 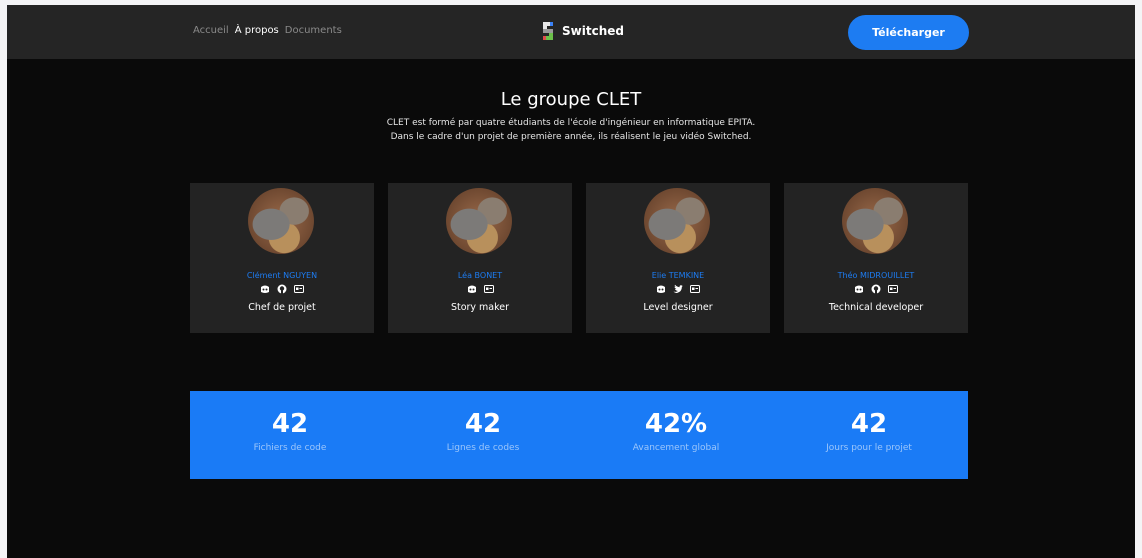 I want to click on nav-link-accueil: Accueil, so click(x=211, y=30).